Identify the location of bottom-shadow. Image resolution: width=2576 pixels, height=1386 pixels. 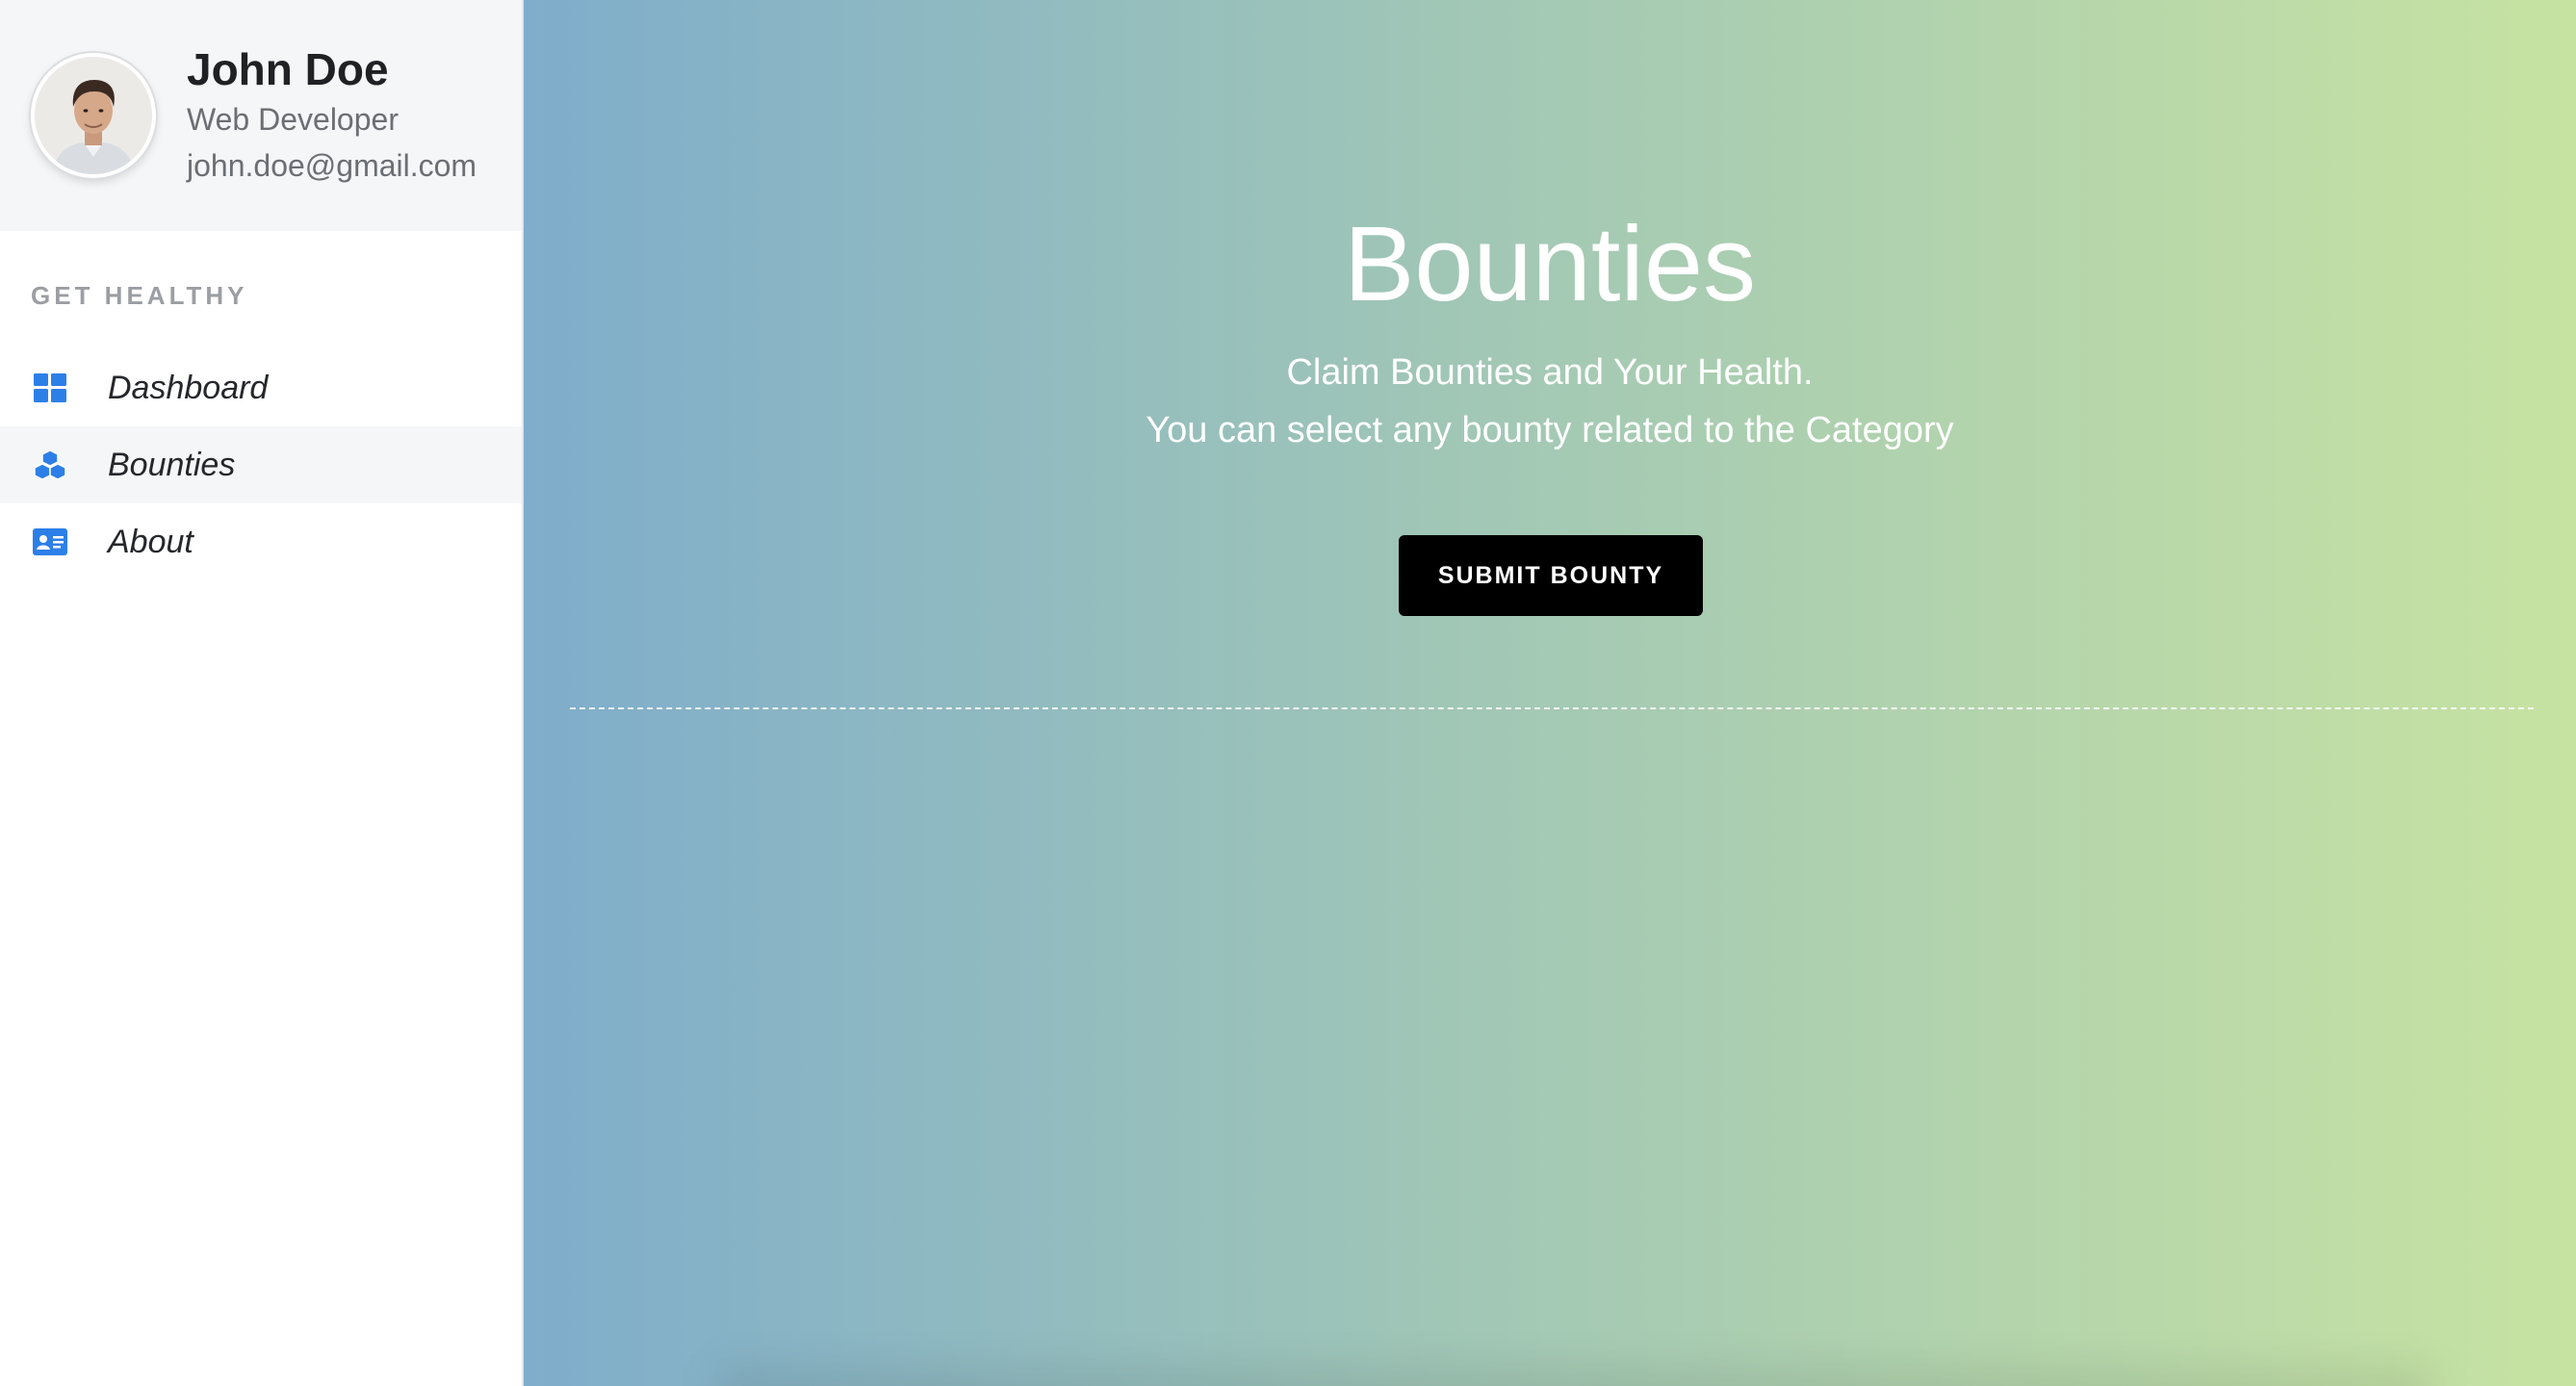
(1574, 1376).